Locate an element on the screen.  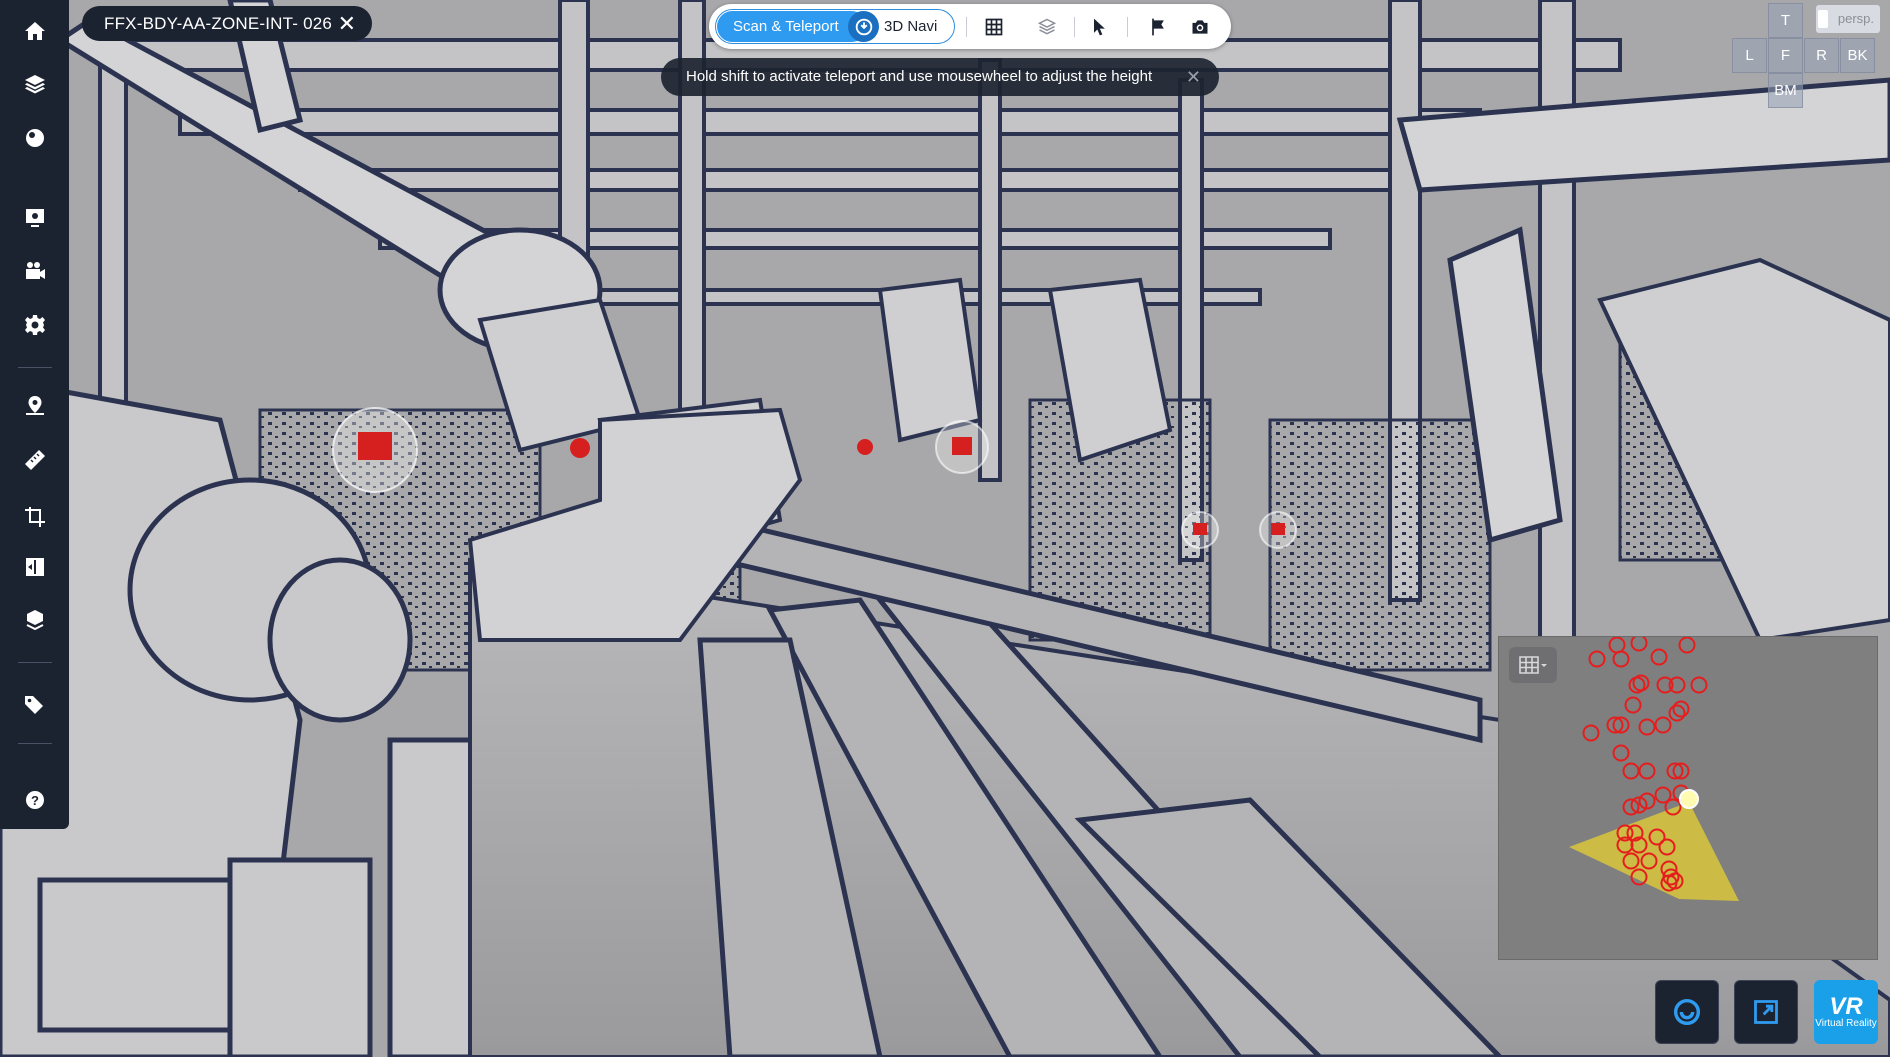
location-button is located at coordinates (35, 406).